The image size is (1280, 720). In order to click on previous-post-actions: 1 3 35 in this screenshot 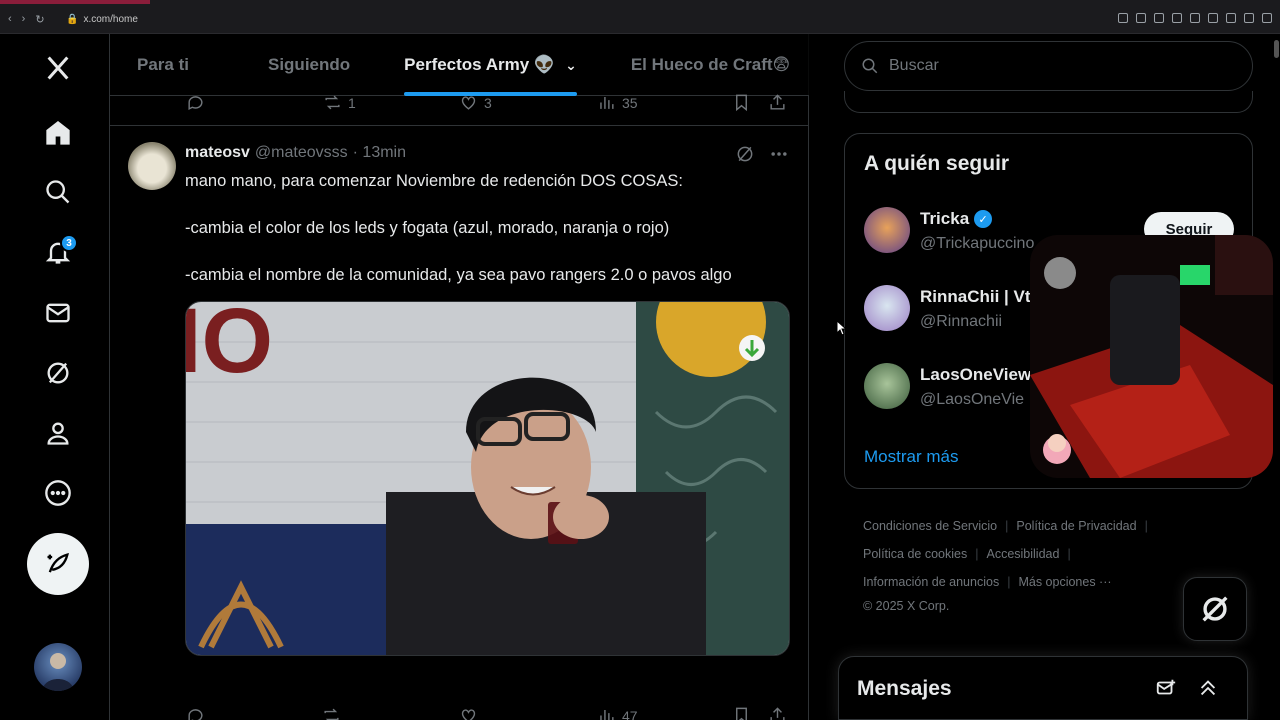, I will do `click(459, 109)`.